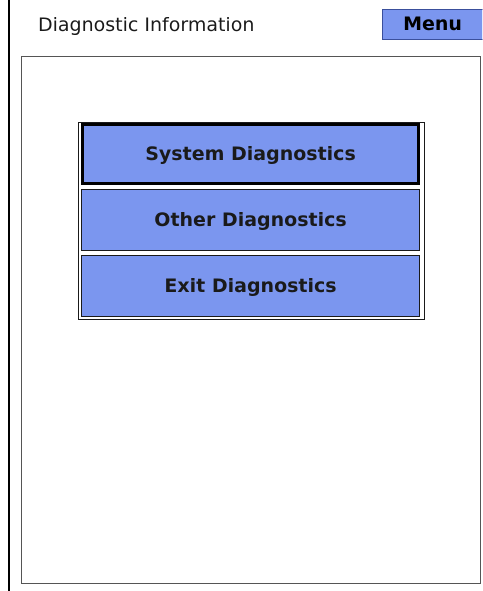 This screenshot has height=591, width=483. Describe the element at coordinates (146, 25) in the screenshot. I see `page-title: Diagnostic Information` at that location.